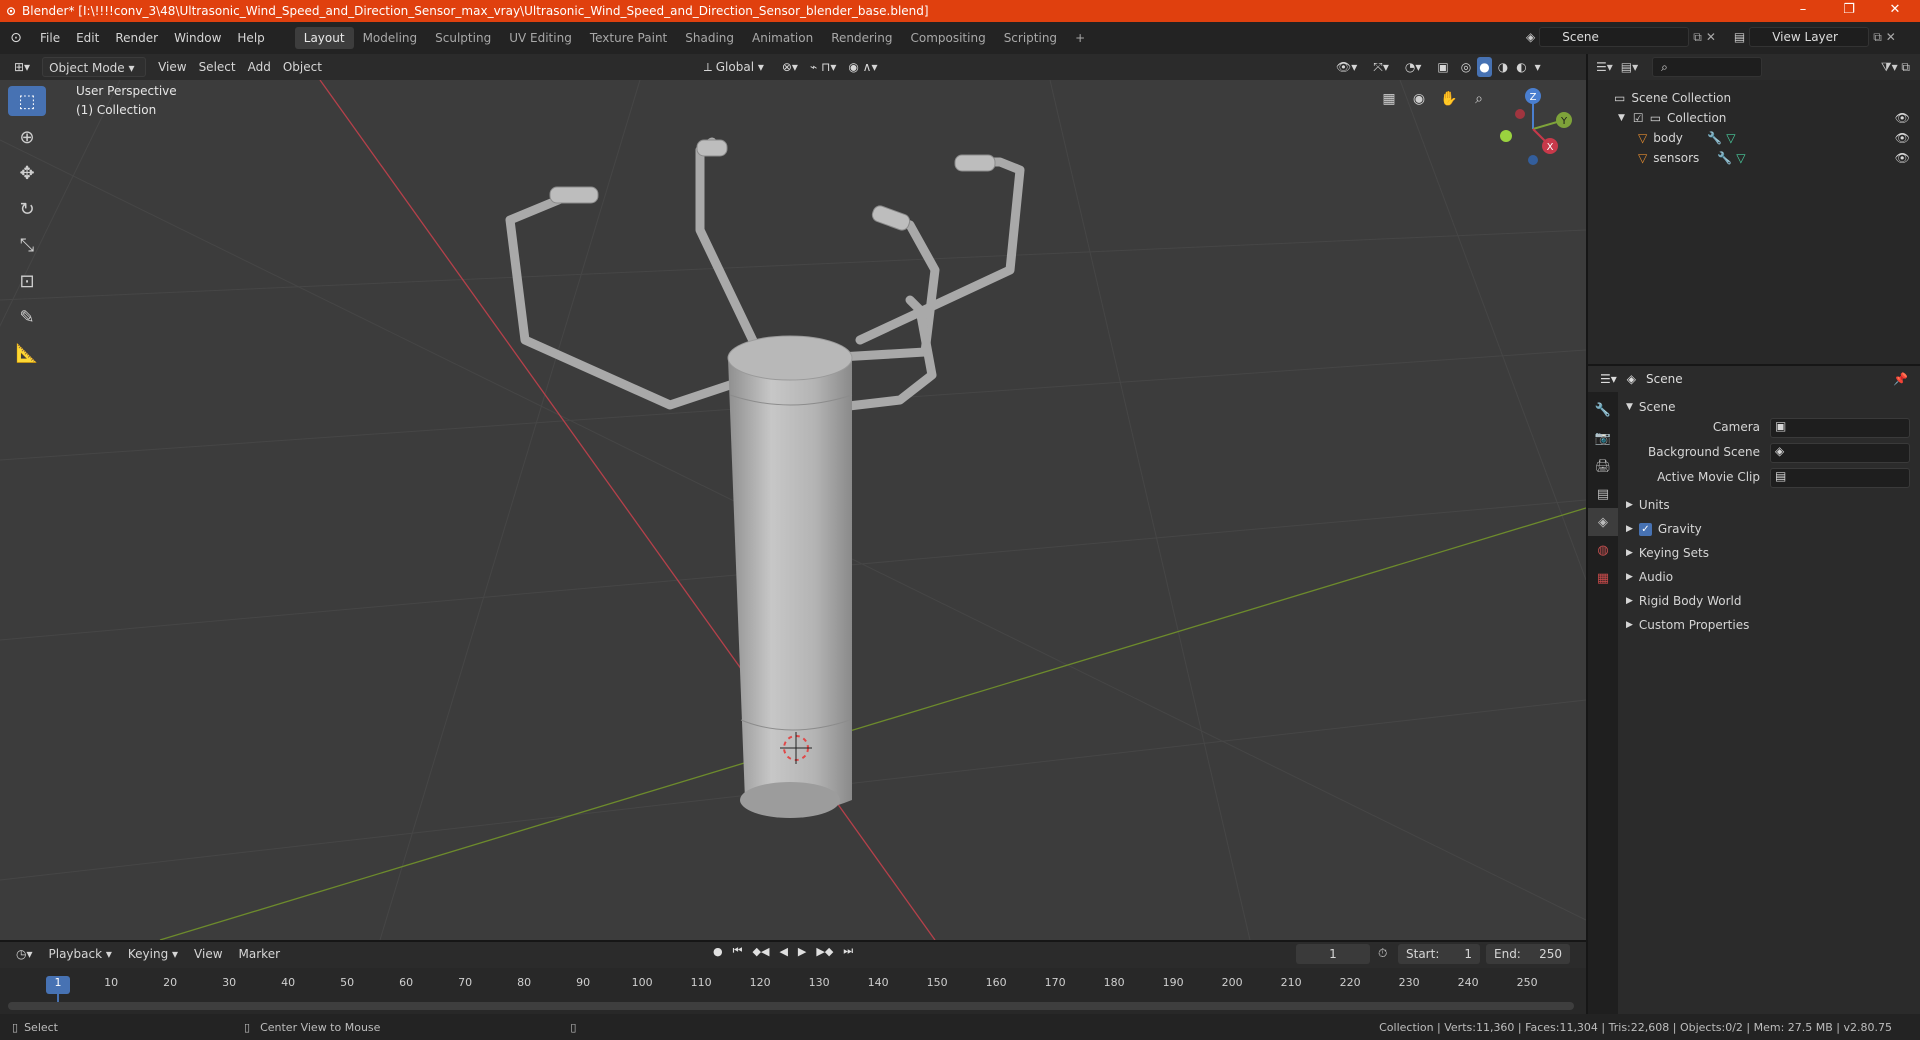 This screenshot has width=1920, height=1040. I want to click on scale-tool-icon: ⤡, so click(27, 245).